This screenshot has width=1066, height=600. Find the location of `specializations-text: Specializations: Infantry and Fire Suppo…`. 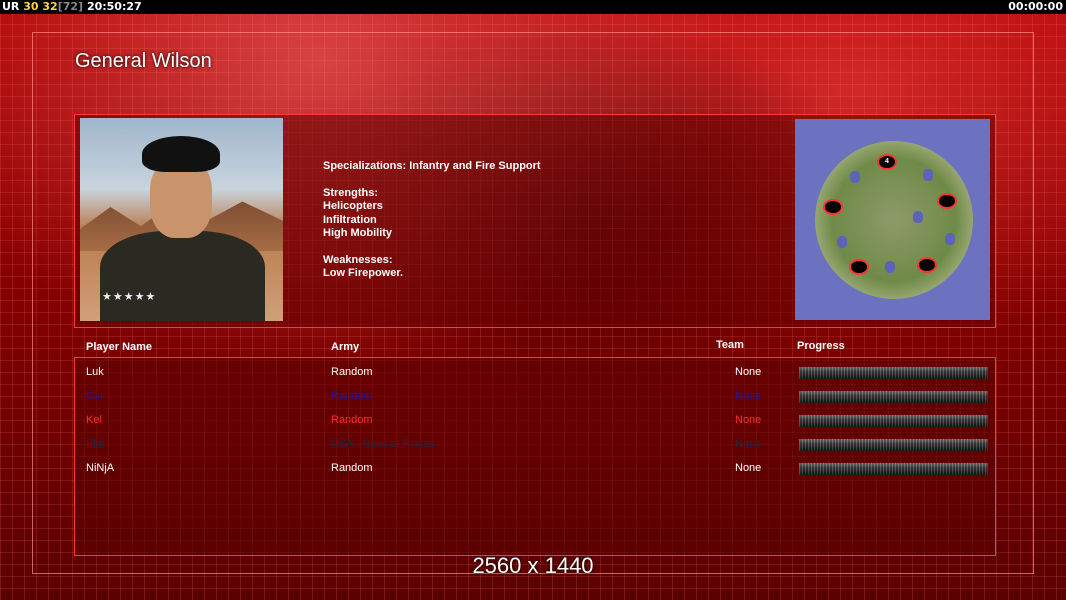

specializations-text: Specializations: Infantry and Fire Suppo… is located at coordinates (432, 166).